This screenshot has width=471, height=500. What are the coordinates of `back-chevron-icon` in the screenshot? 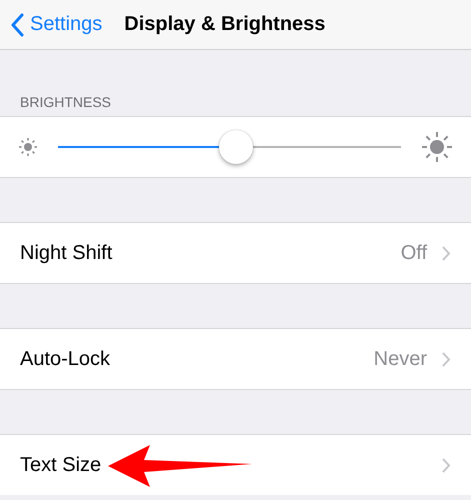 It's located at (17, 24).